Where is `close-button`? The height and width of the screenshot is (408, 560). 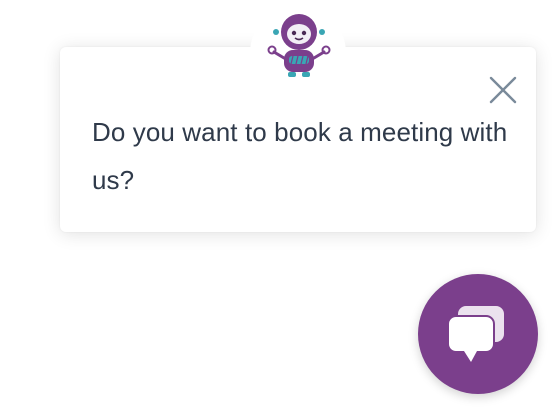
close-button is located at coordinates (503, 90).